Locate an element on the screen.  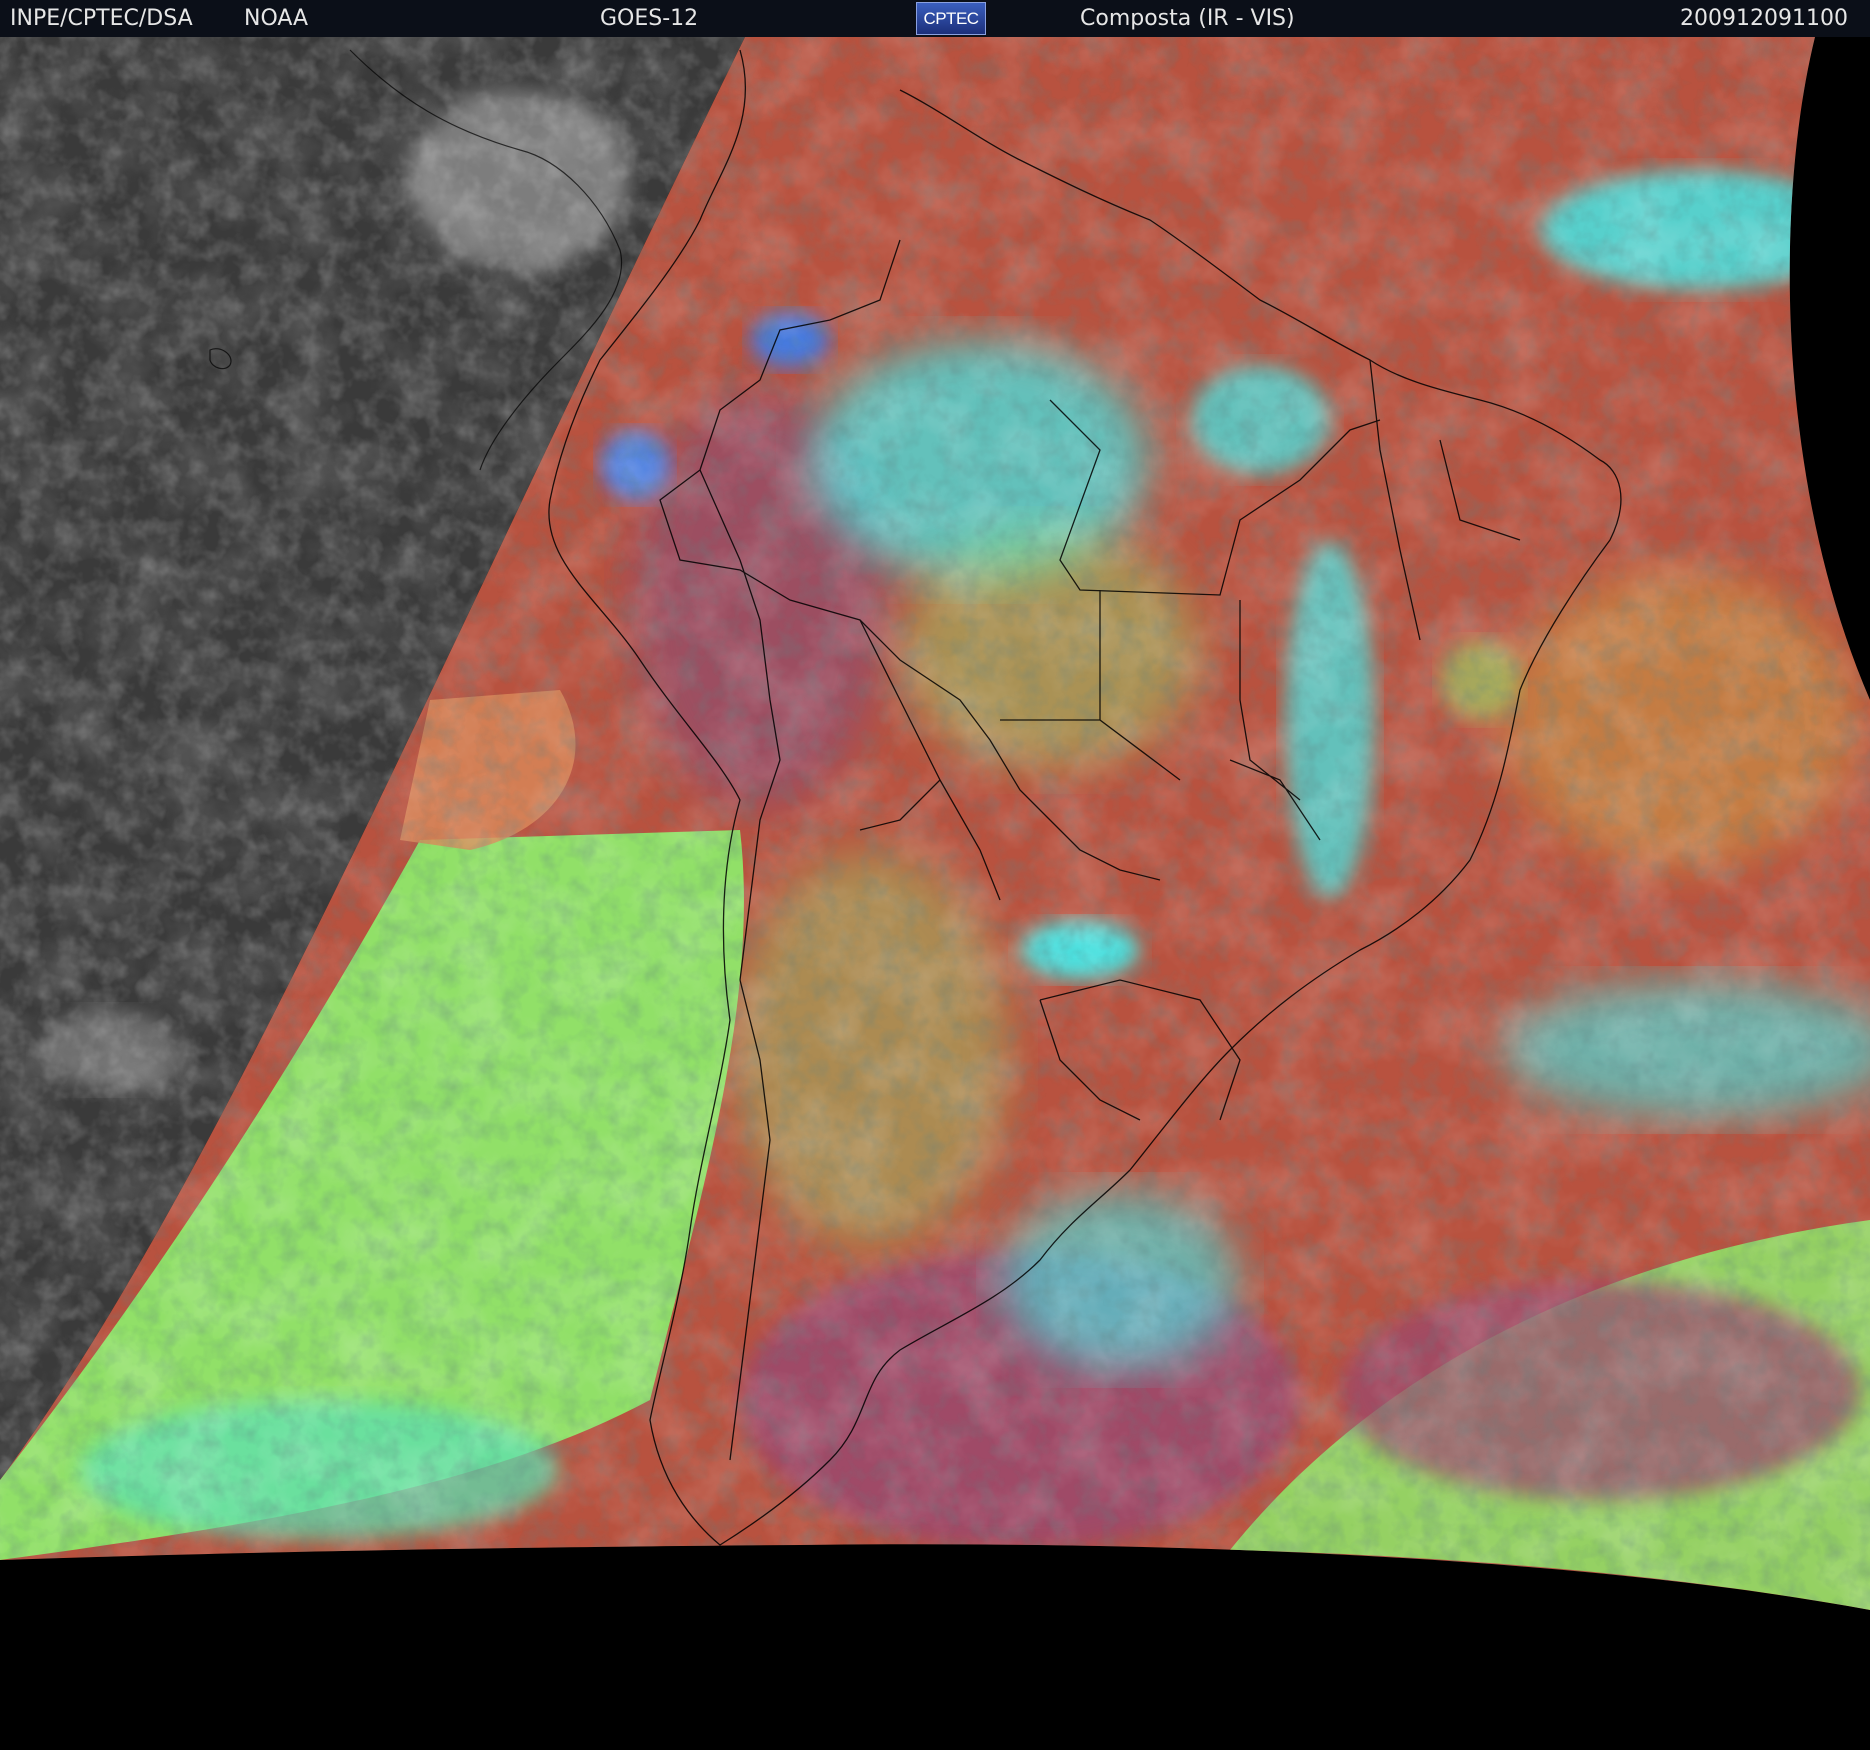
agency-label: NOAA is located at coordinates (276, 18).